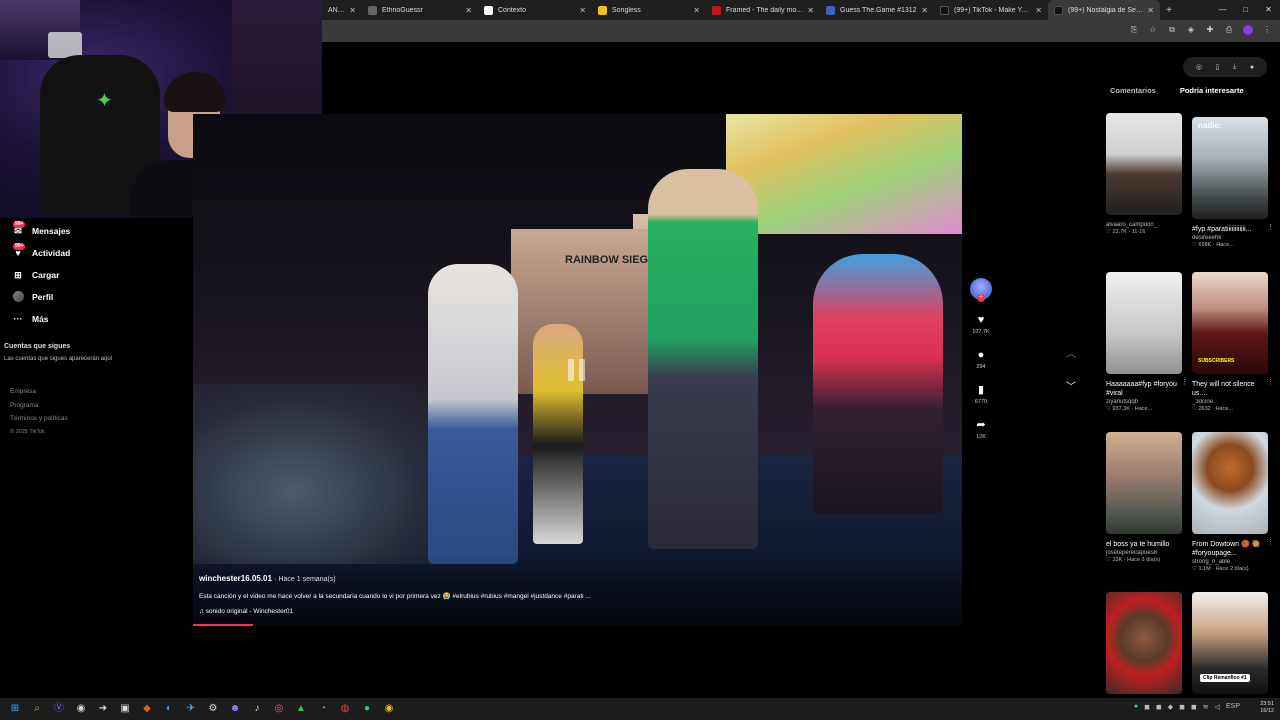  What do you see at coordinates (981, 429) in the screenshot?
I see `share-action: ➦ 12K` at bounding box center [981, 429].